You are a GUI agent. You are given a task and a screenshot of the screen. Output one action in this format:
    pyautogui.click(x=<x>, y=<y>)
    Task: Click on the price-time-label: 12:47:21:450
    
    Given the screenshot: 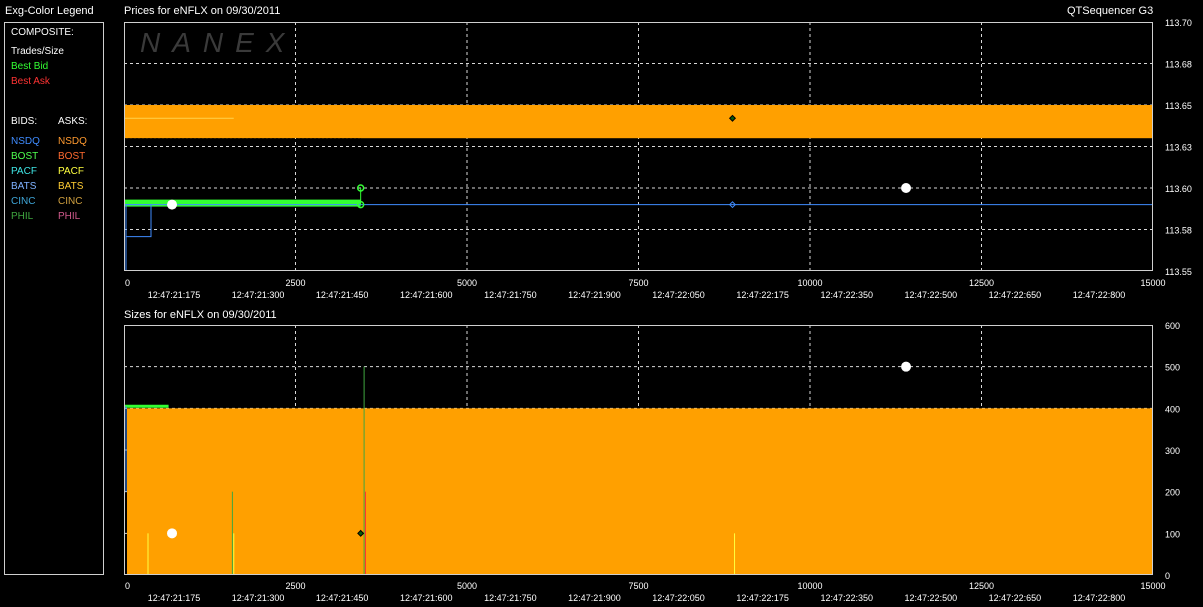 What is the action you would take?
    pyautogui.click(x=342, y=295)
    